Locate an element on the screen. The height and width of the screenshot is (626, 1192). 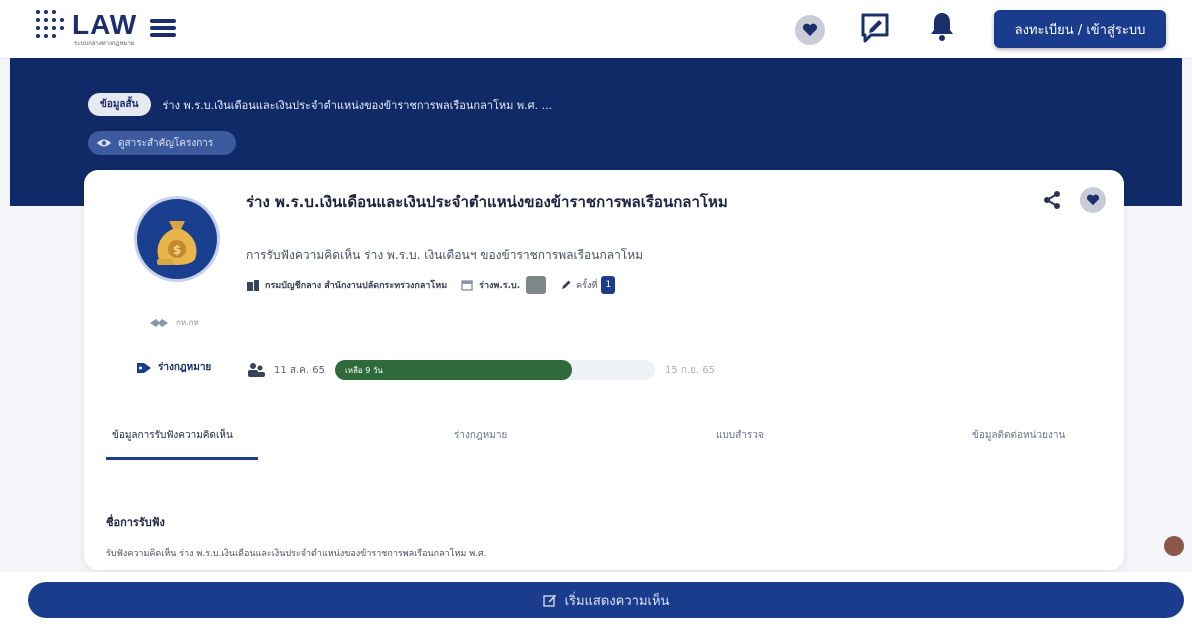
progress-bar: เหลือ 9 วัน is located at coordinates (494, 370).